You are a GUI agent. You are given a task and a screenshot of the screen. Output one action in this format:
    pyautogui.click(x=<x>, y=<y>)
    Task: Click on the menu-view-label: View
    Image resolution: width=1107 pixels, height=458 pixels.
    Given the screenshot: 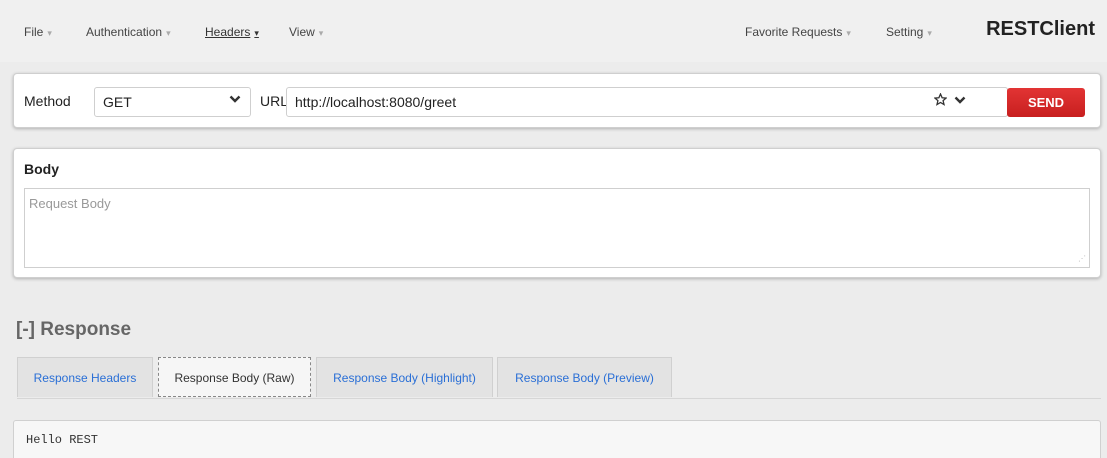 What is the action you would take?
    pyautogui.click(x=302, y=32)
    